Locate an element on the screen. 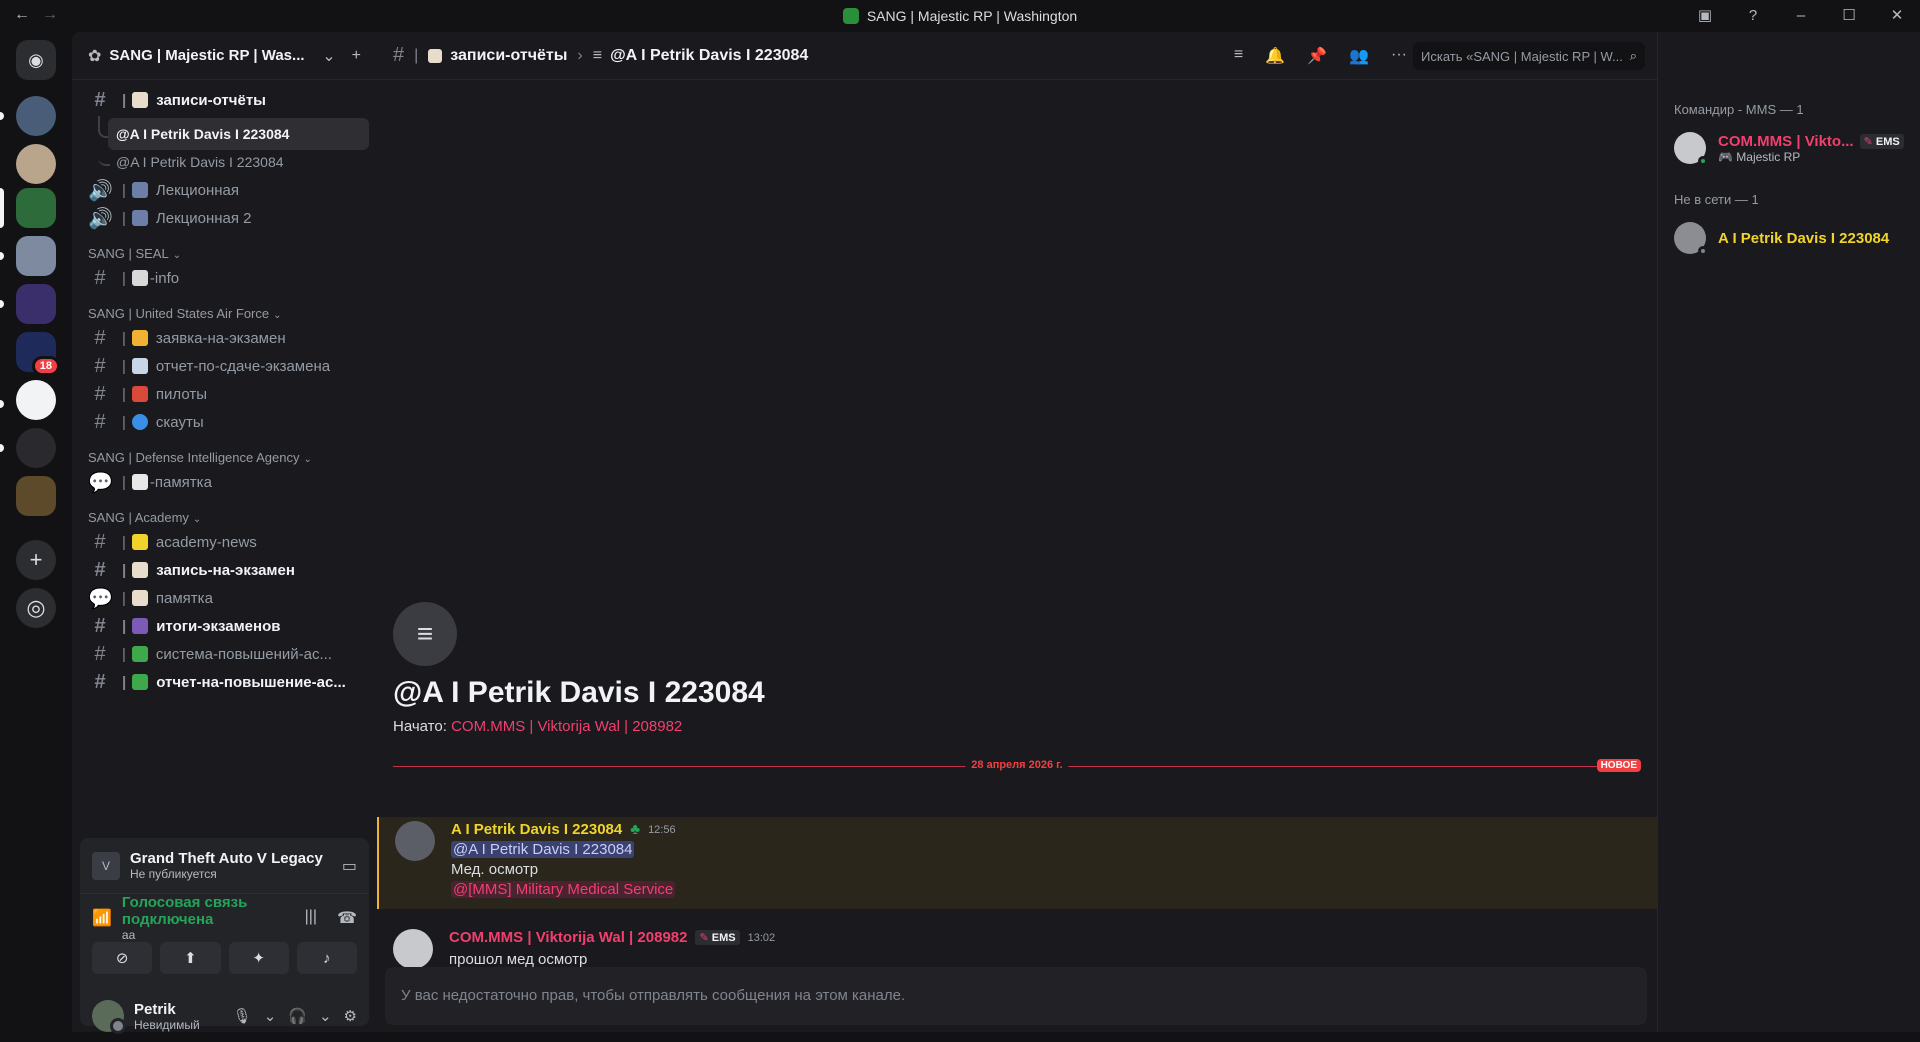 The height and width of the screenshot is (1042, 1920). signal-icon: 📶 is located at coordinates (102, 918).